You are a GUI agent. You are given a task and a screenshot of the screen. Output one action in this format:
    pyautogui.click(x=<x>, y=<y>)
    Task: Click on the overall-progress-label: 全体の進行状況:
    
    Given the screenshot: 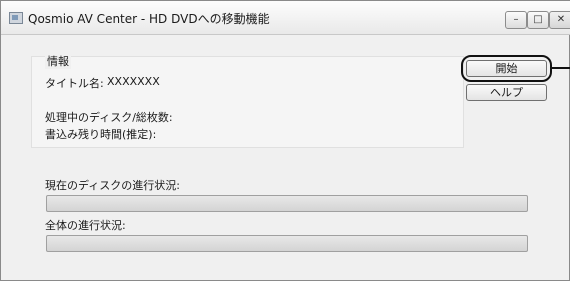 What is the action you would take?
    pyautogui.click(x=85, y=225)
    